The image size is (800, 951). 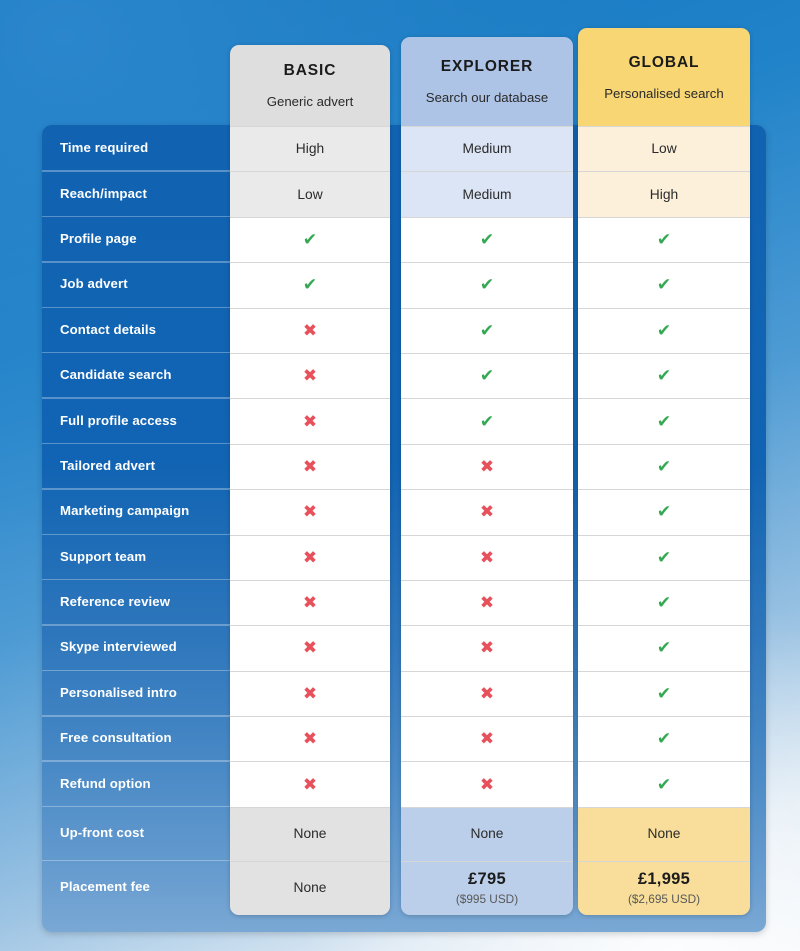 I want to click on feature-label-text: Tailored advert, so click(x=108, y=465).